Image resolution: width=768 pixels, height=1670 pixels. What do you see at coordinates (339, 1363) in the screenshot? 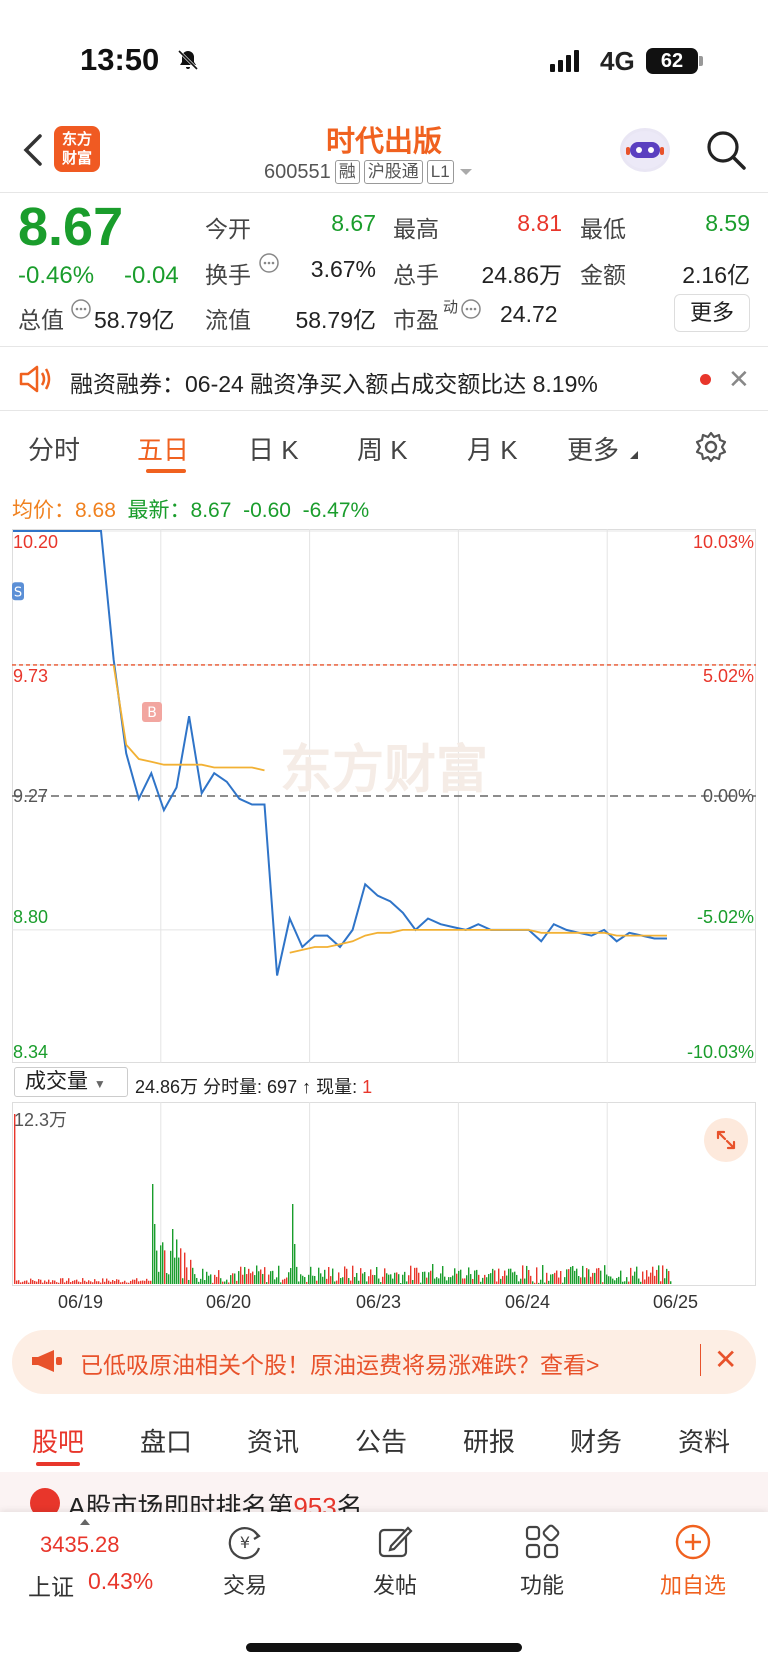
I see `promo-text: 已低吸原油相关个股！原油运费将易涨难跌？查看>` at bounding box center [339, 1363].